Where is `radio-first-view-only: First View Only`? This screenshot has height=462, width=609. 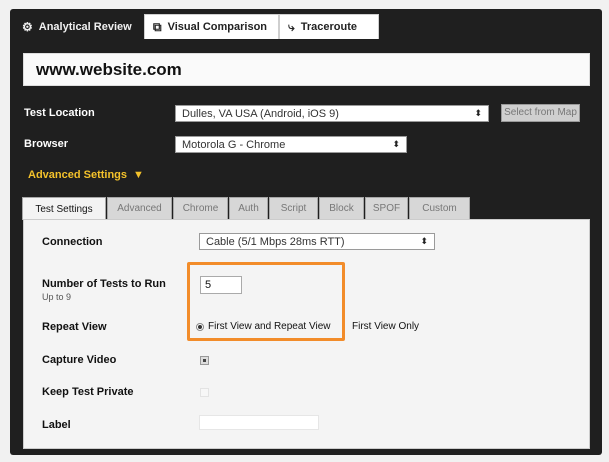 radio-first-view-only: First View Only is located at coordinates (385, 326).